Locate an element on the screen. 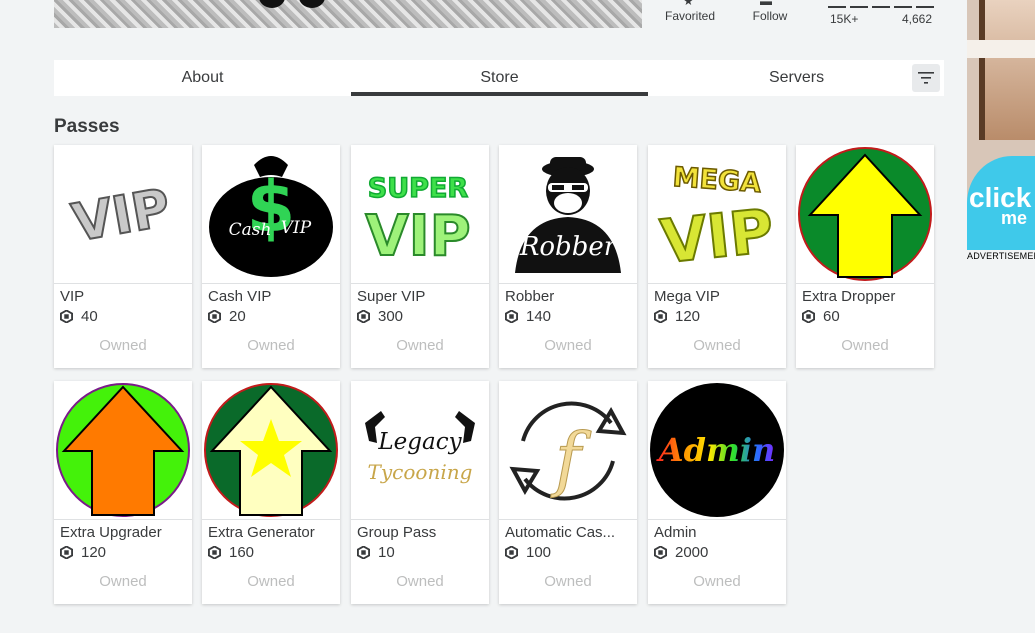  ad-stripe is located at coordinates (1001, 49).